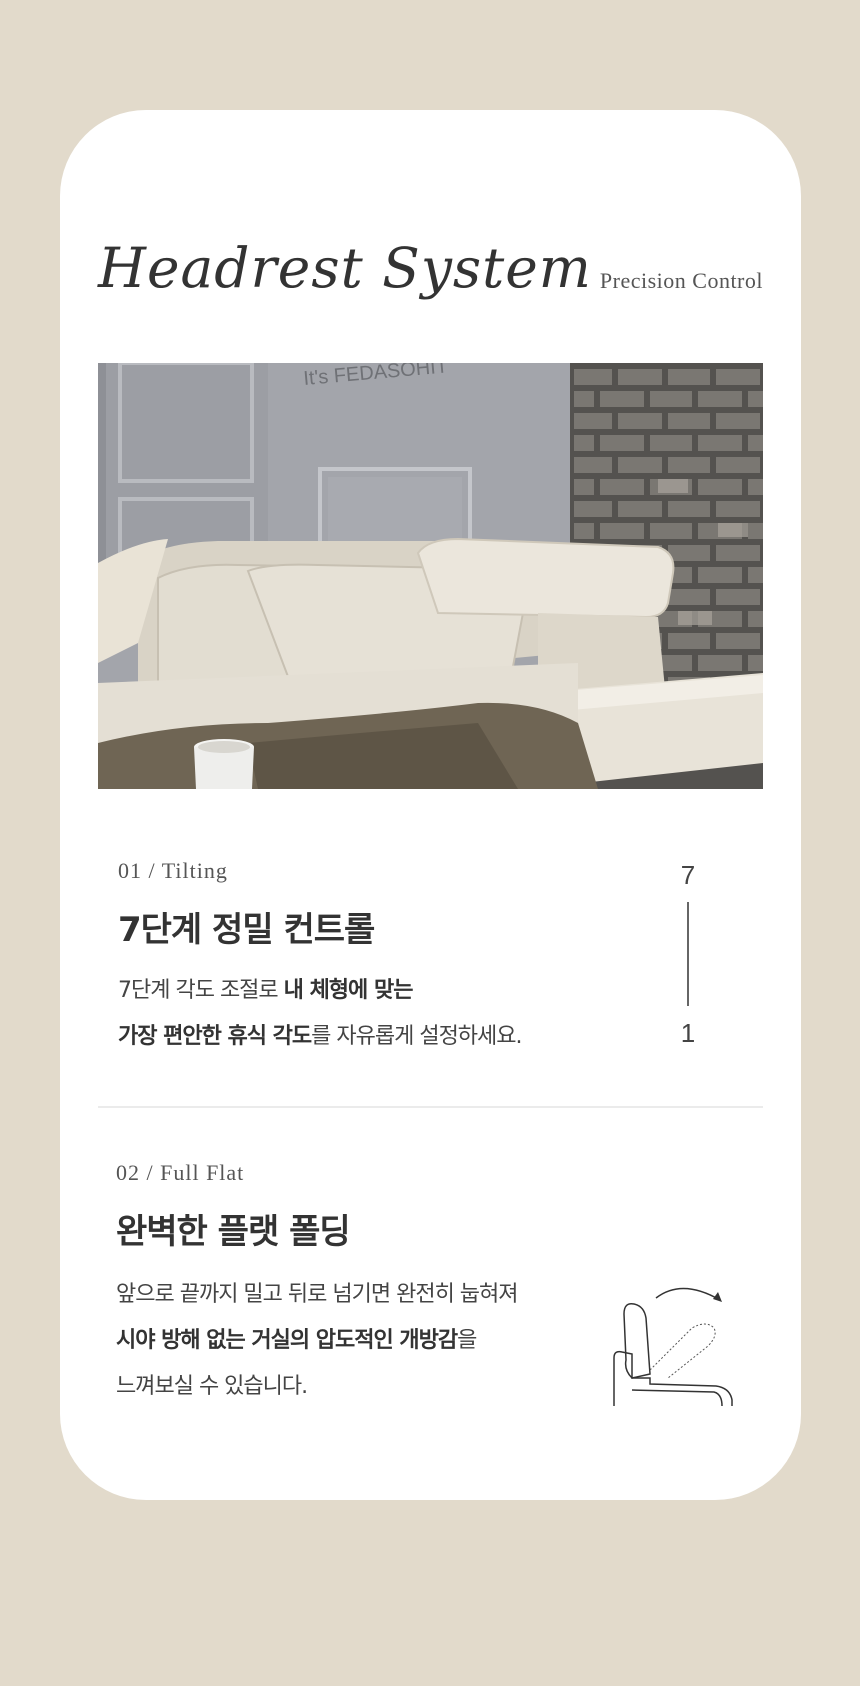  Describe the element at coordinates (675, 1340) in the screenshot. I see `headrest-fold-icon` at that location.